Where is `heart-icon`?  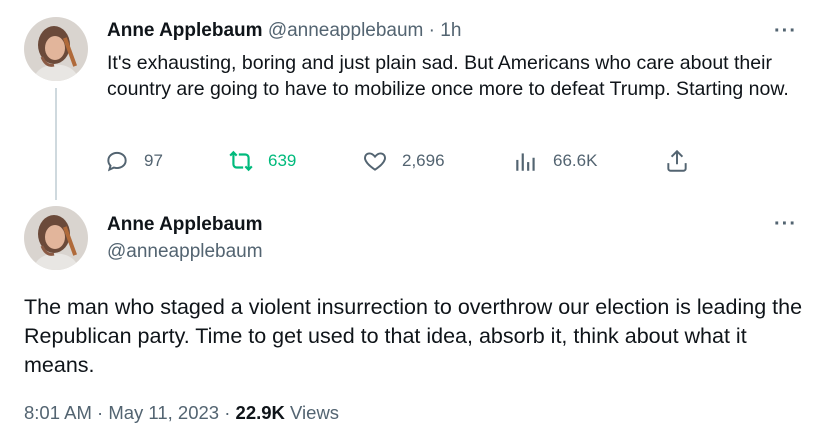 heart-icon is located at coordinates (375, 161).